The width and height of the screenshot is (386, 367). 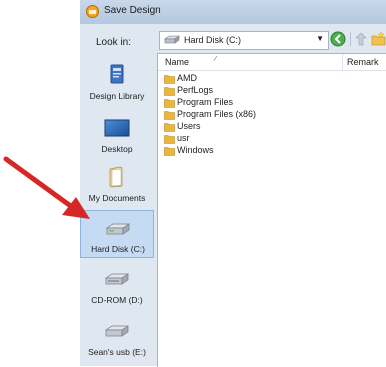 What do you see at coordinates (117, 128) in the screenshot?
I see `desktop-icon` at bounding box center [117, 128].